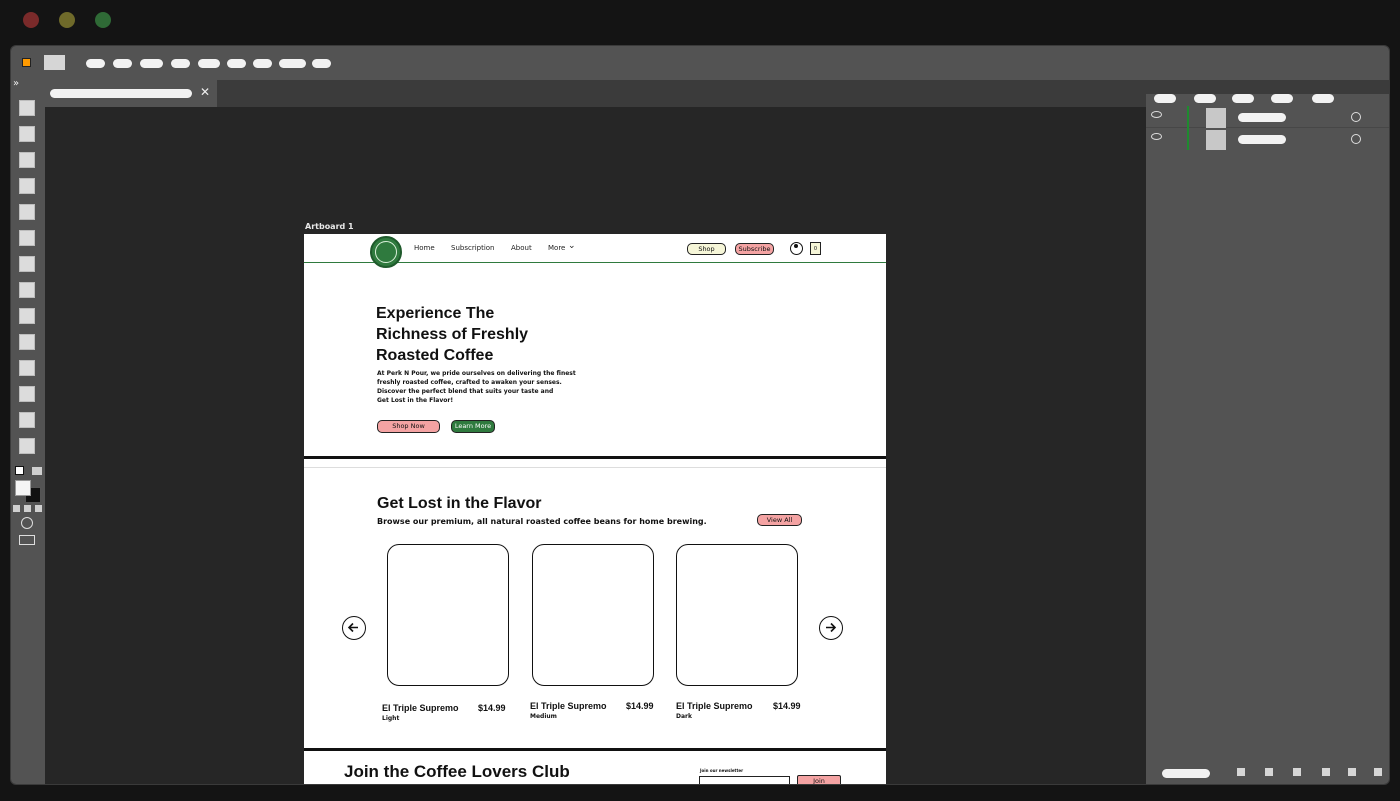  What do you see at coordinates (16, 83) in the screenshot?
I see `collapse-panel-icon: »` at bounding box center [16, 83].